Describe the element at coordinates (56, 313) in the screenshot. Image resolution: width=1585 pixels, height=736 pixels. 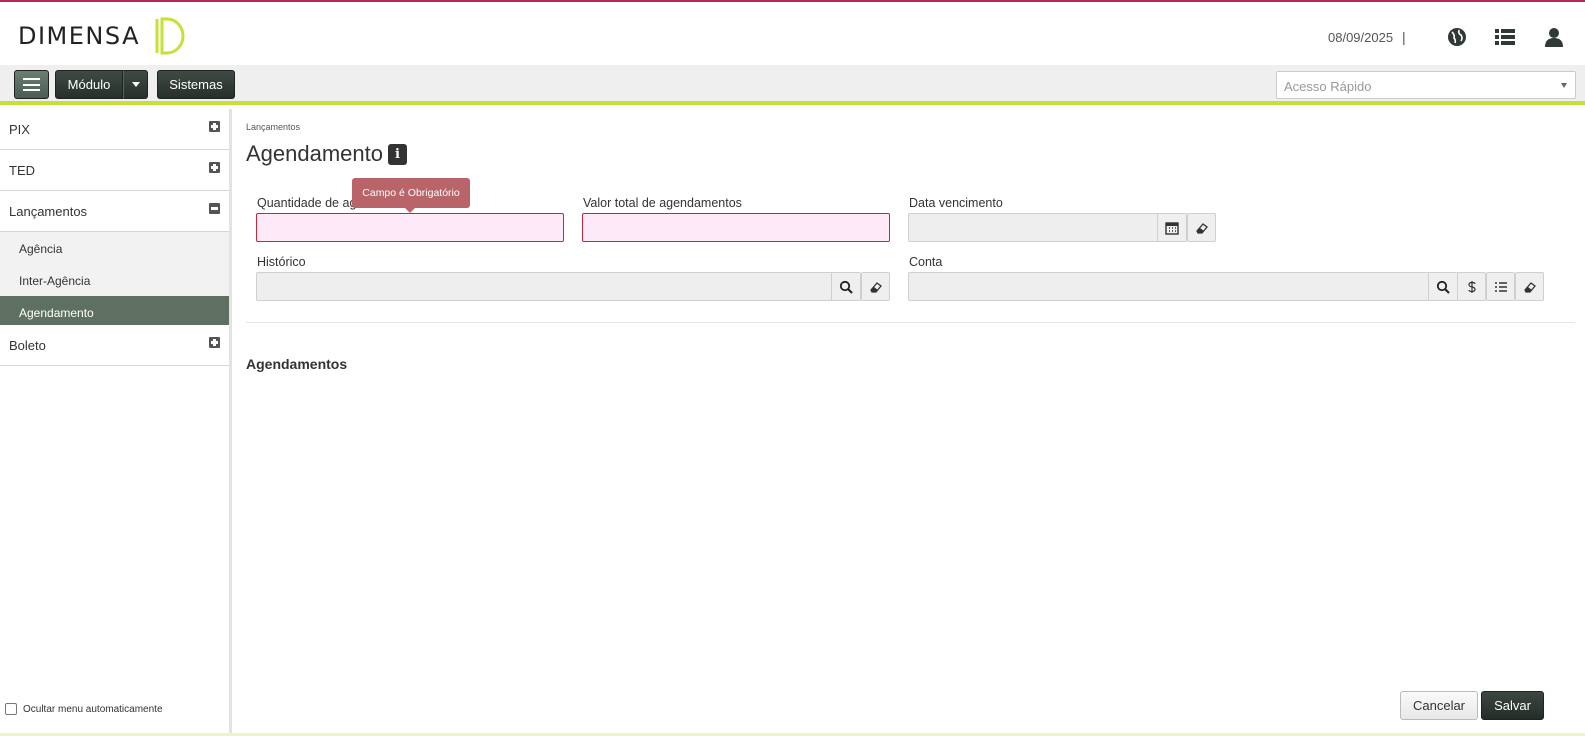
I see `sidebar-subitem-label: Agendamento` at that location.